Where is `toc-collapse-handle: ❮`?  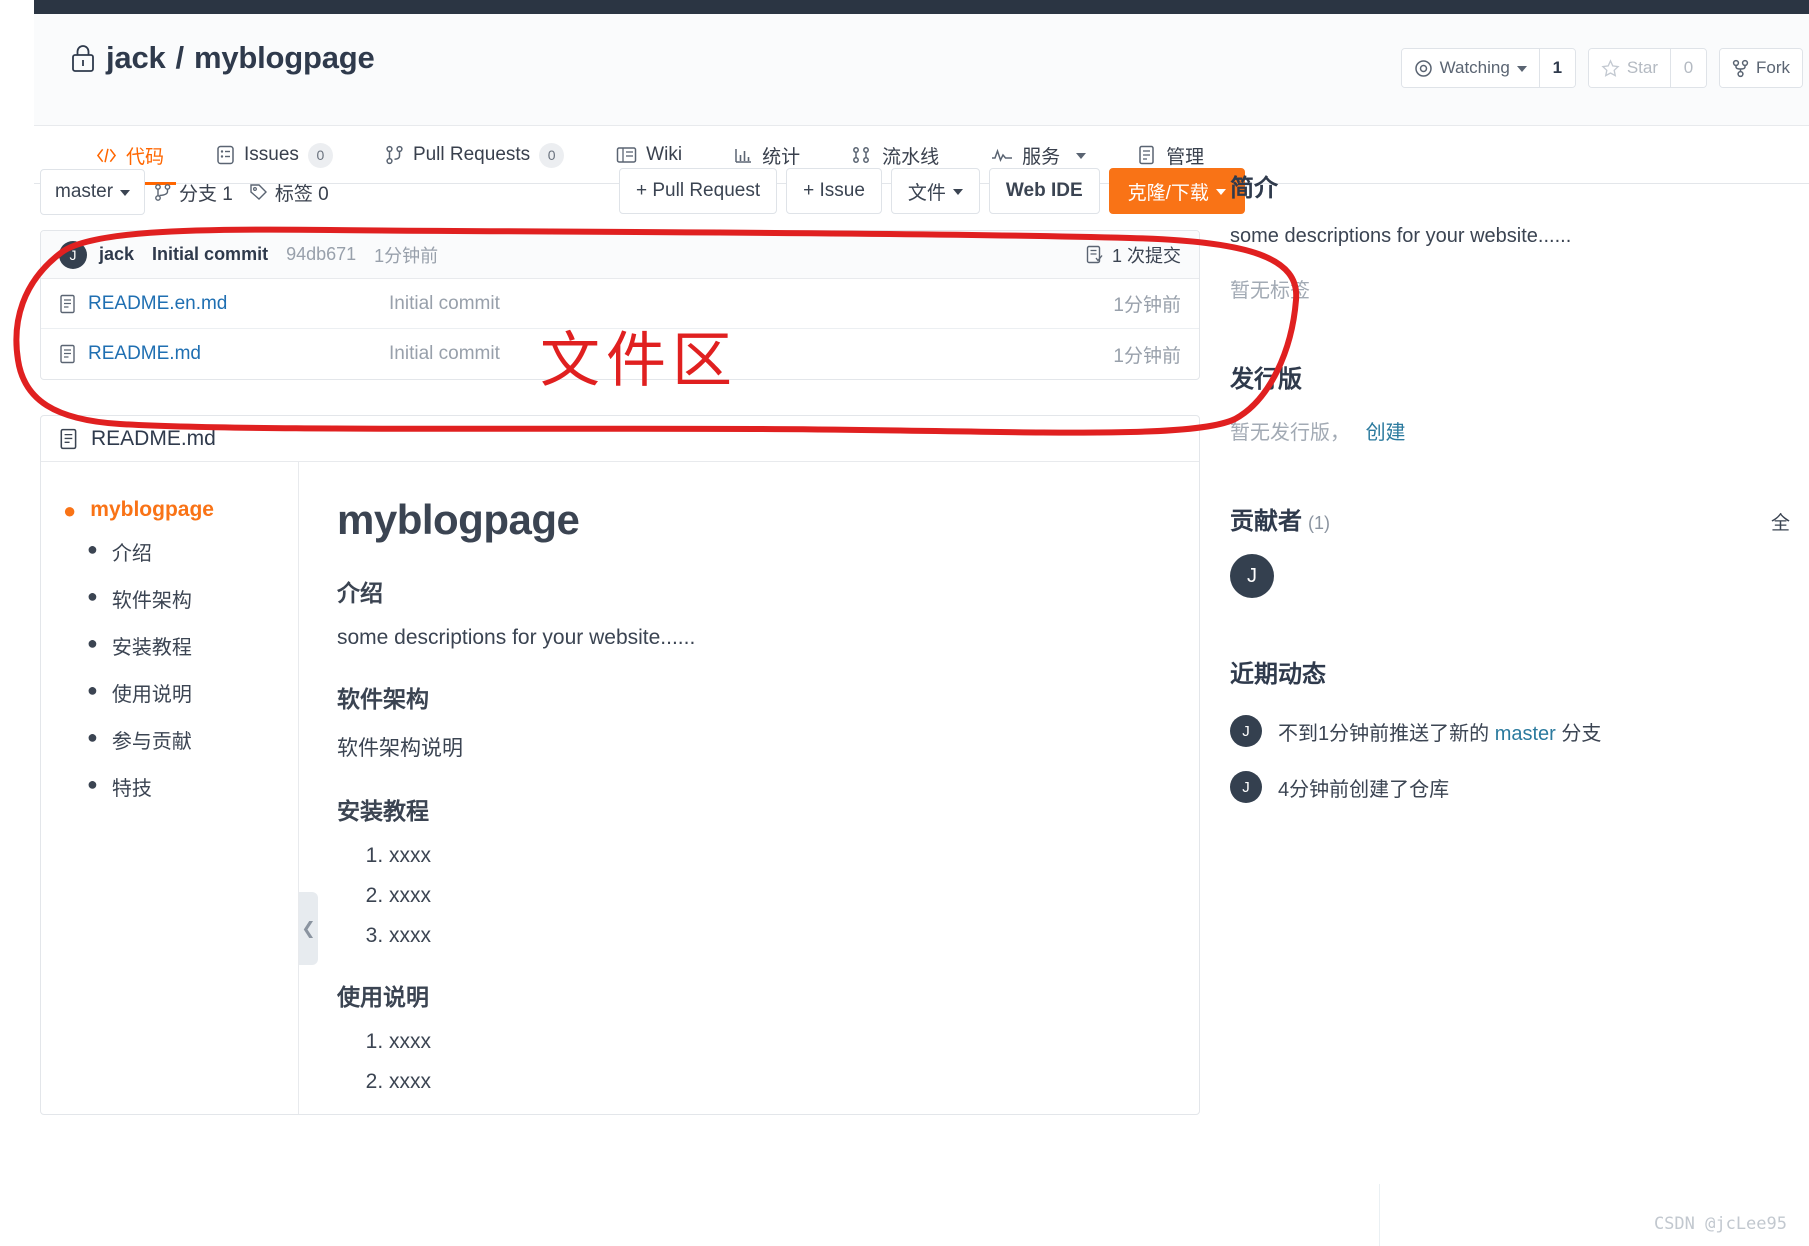
toc-collapse-handle: ❮ is located at coordinates (308, 928).